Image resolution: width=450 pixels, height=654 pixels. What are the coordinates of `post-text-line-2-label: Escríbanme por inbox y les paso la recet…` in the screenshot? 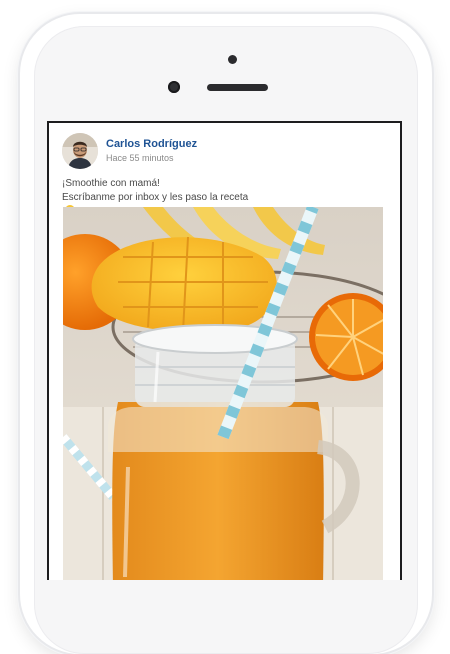 It's located at (155, 197).